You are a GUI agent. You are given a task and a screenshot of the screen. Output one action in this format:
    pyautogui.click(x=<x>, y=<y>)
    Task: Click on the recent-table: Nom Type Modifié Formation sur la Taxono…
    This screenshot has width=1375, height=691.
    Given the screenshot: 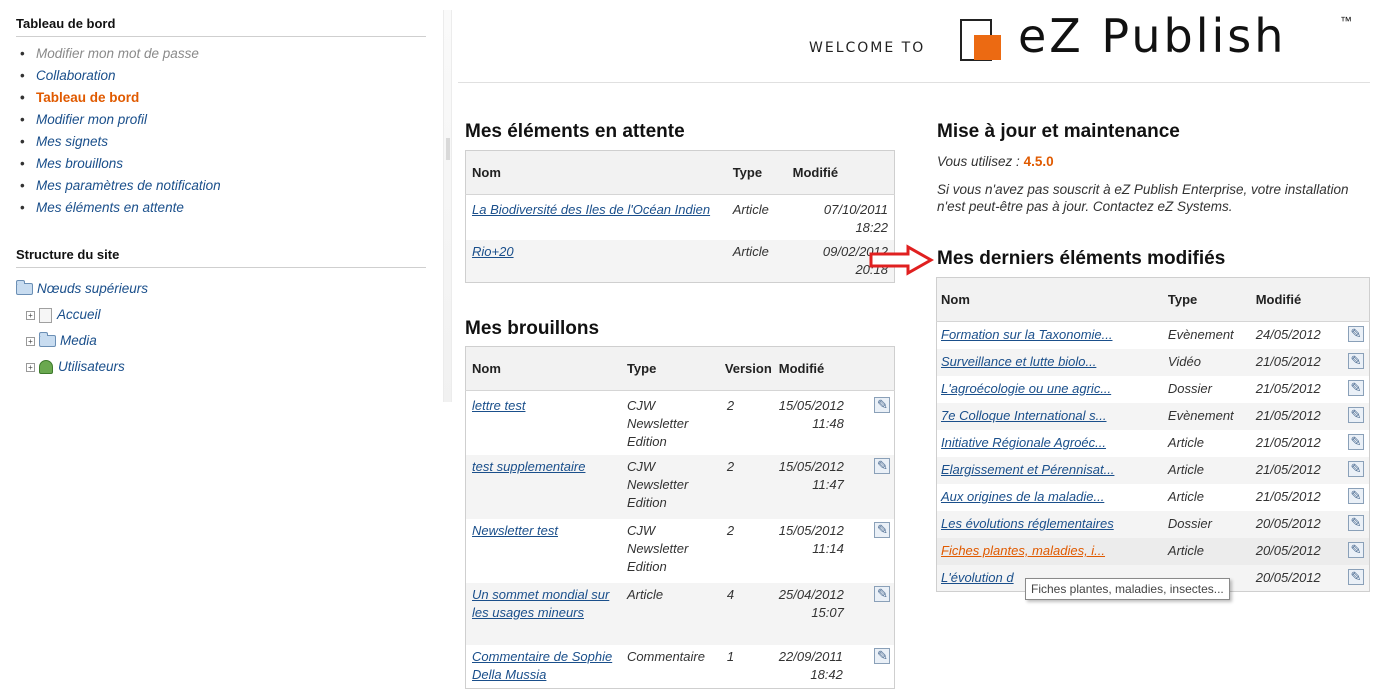 What is the action you would take?
    pyautogui.click(x=1153, y=434)
    